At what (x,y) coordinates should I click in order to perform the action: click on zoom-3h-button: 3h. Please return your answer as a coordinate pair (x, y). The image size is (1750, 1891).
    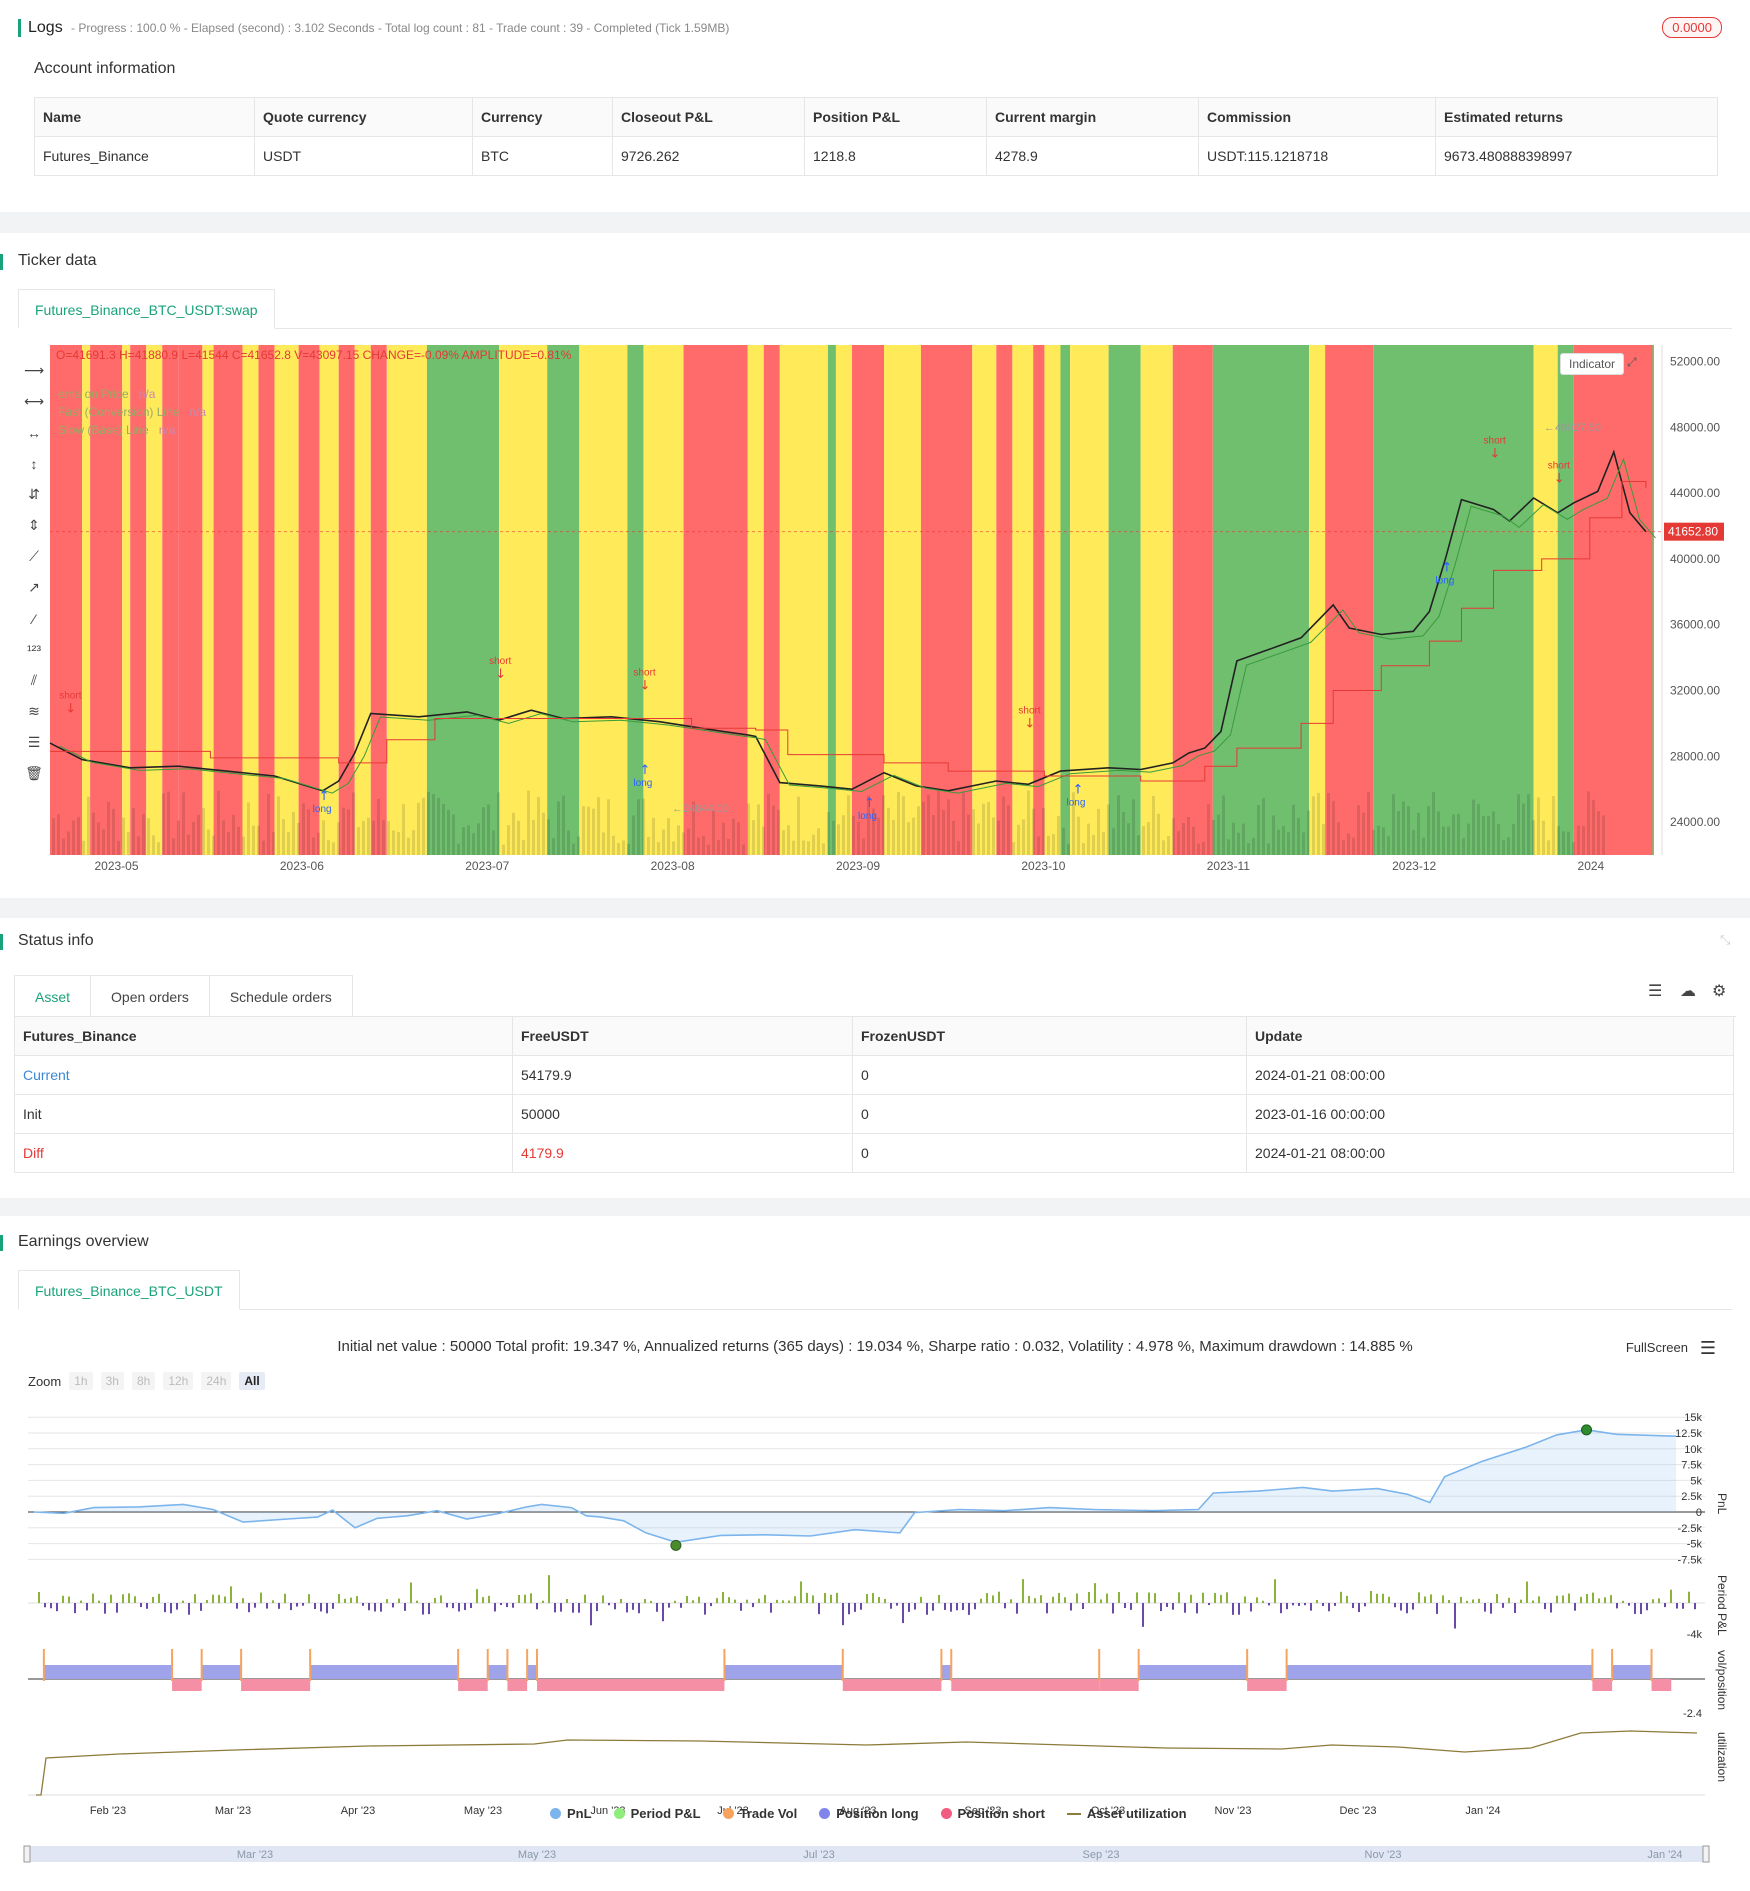
    Looking at the image, I should click on (112, 1381).